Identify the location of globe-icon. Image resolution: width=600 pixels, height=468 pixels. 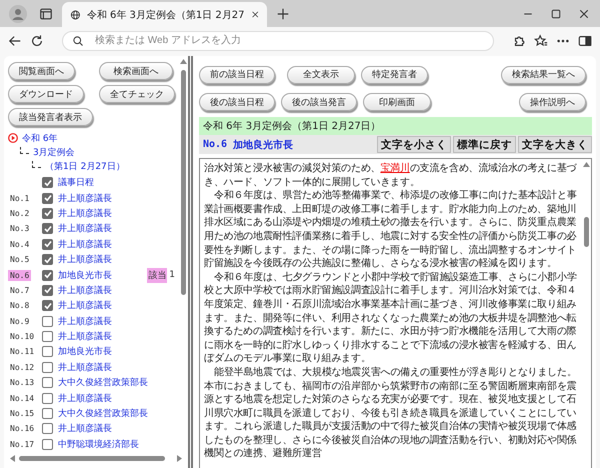
(75, 15).